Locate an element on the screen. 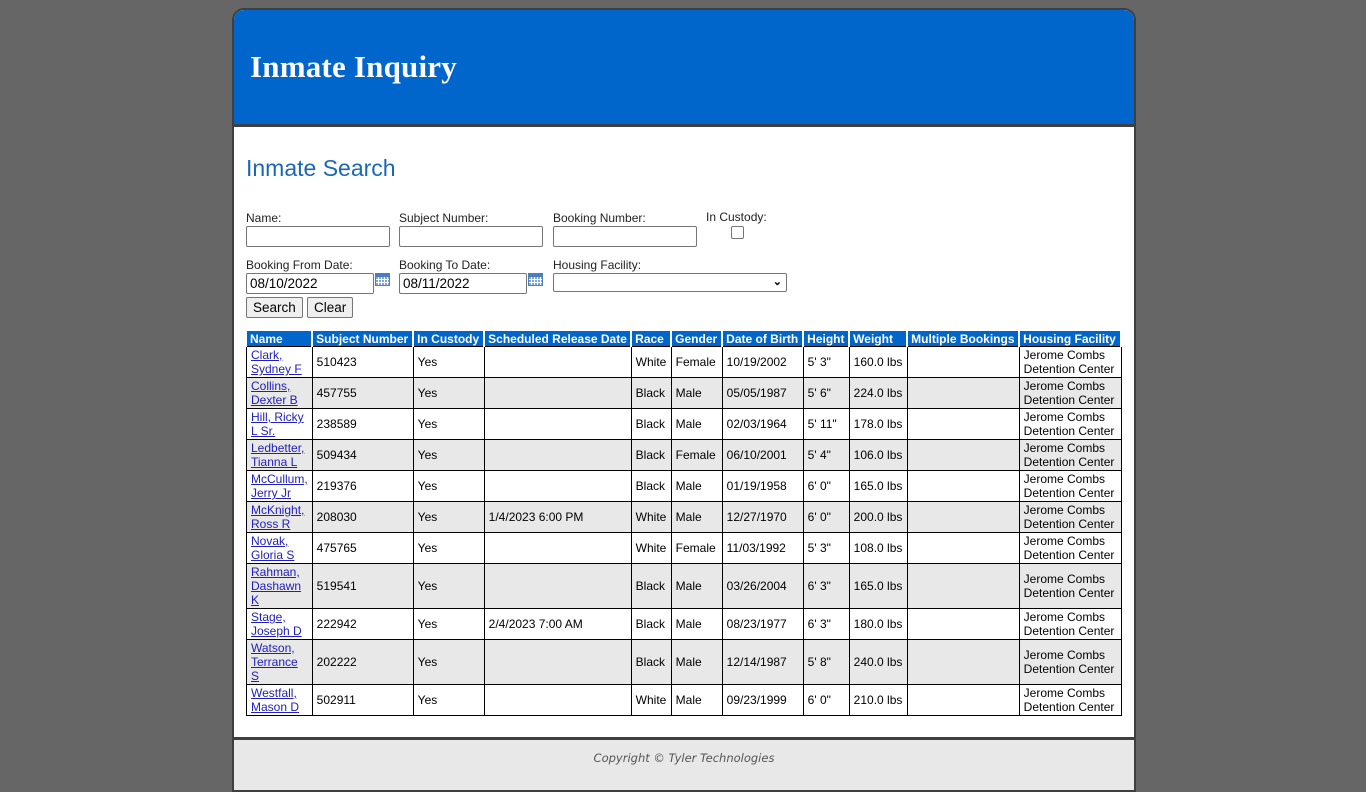 This screenshot has height=792, width=1366. weight-cell: 224.0 lbs is located at coordinates (878, 393).